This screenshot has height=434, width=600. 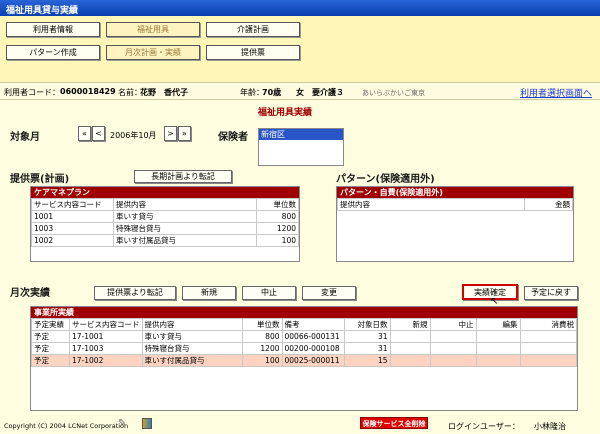 What do you see at coordinates (184, 133) in the screenshot?
I see `last-month-button: »` at bounding box center [184, 133].